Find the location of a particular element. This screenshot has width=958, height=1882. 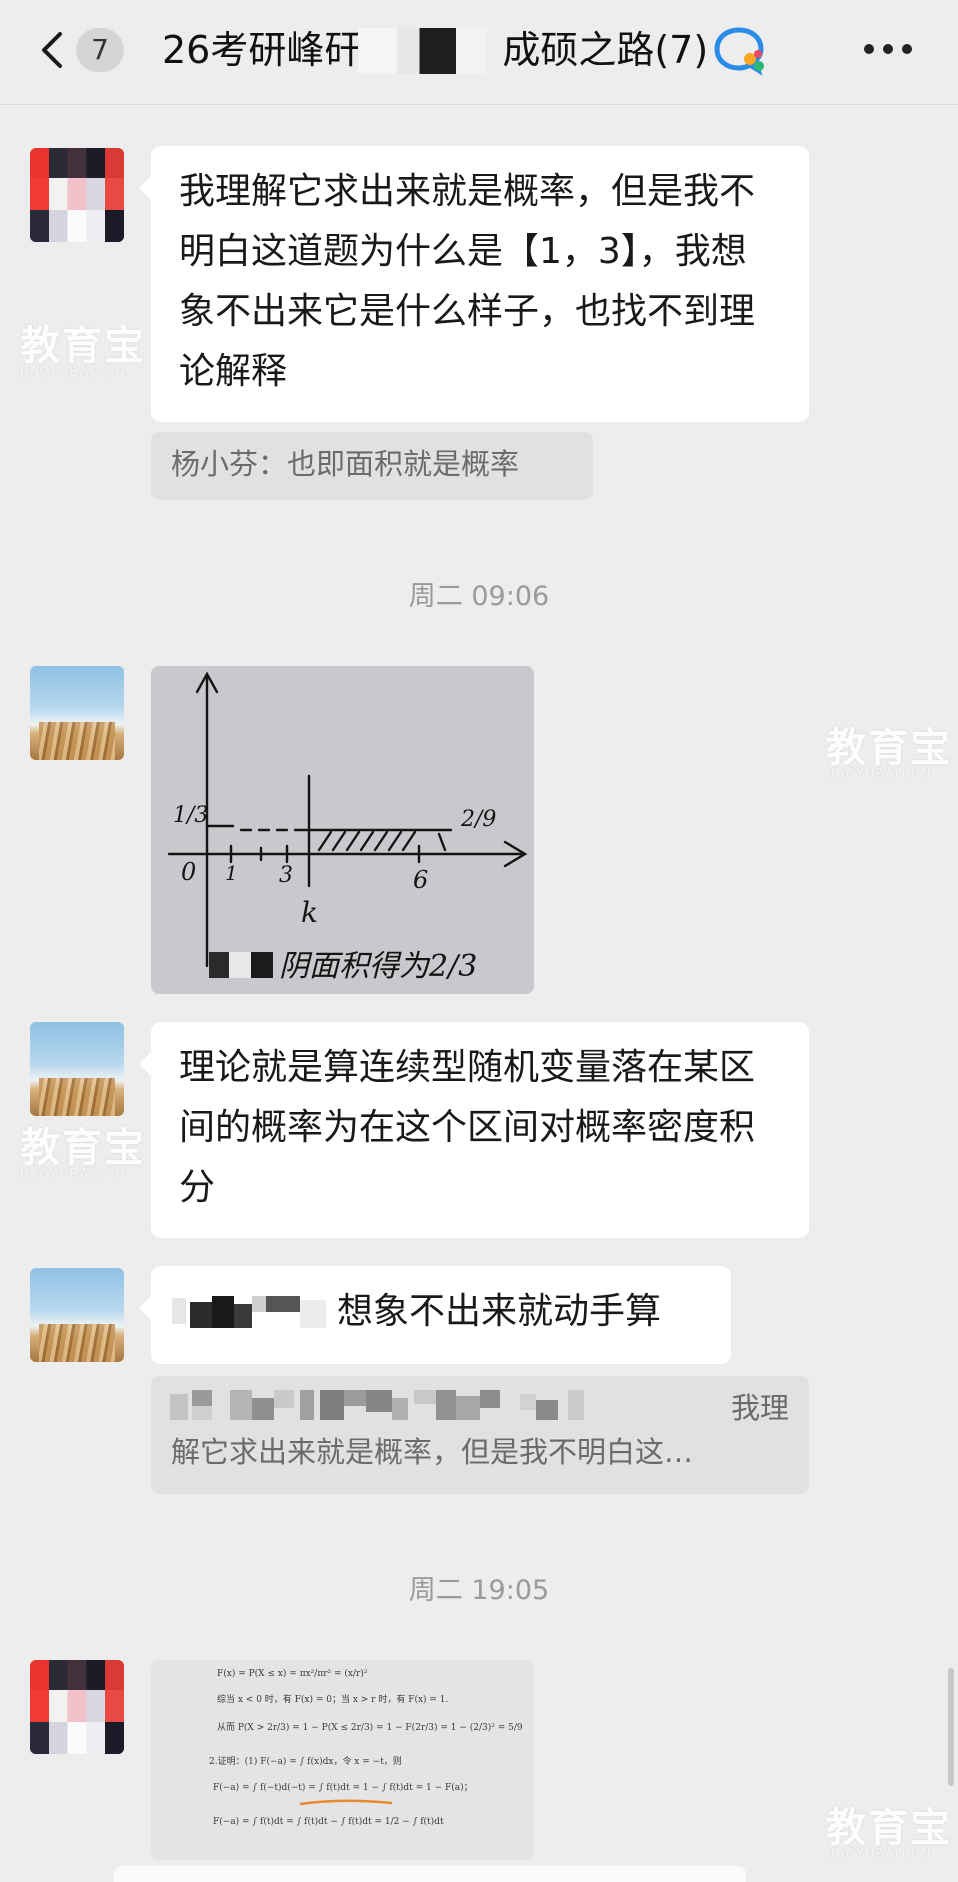

chat-title-left: 26考研峰矸 is located at coordinates (262, 50).